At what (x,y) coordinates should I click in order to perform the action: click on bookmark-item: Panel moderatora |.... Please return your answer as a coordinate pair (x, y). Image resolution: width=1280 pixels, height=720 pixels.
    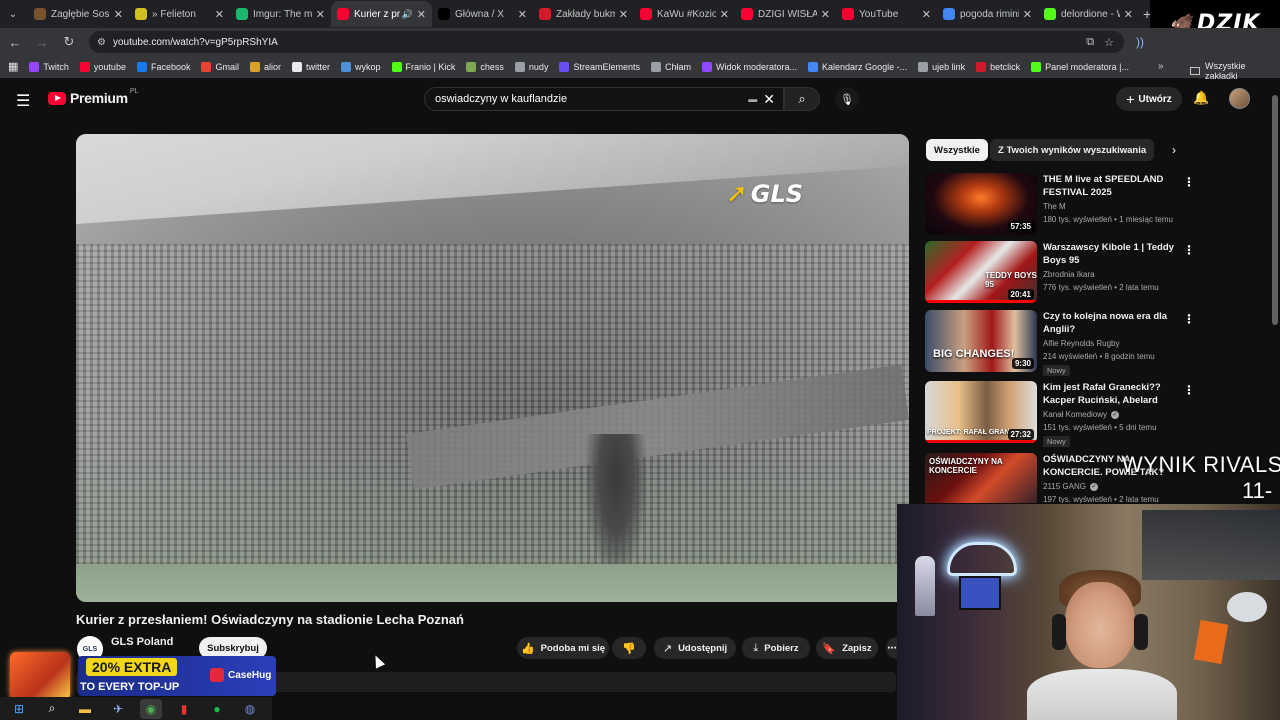
    Looking at the image, I should click on (1080, 66).